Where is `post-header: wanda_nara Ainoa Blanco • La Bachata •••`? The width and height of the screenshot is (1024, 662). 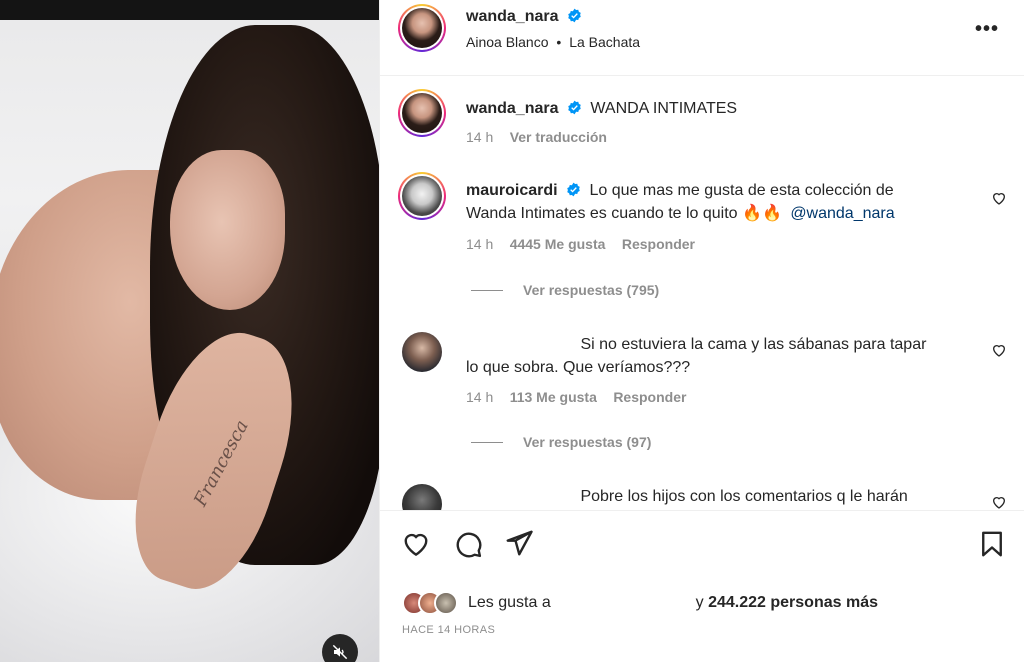 post-header: wanda_nara Ainoa Blanco • La Bachata ••• is located at coordinates (702, 38).